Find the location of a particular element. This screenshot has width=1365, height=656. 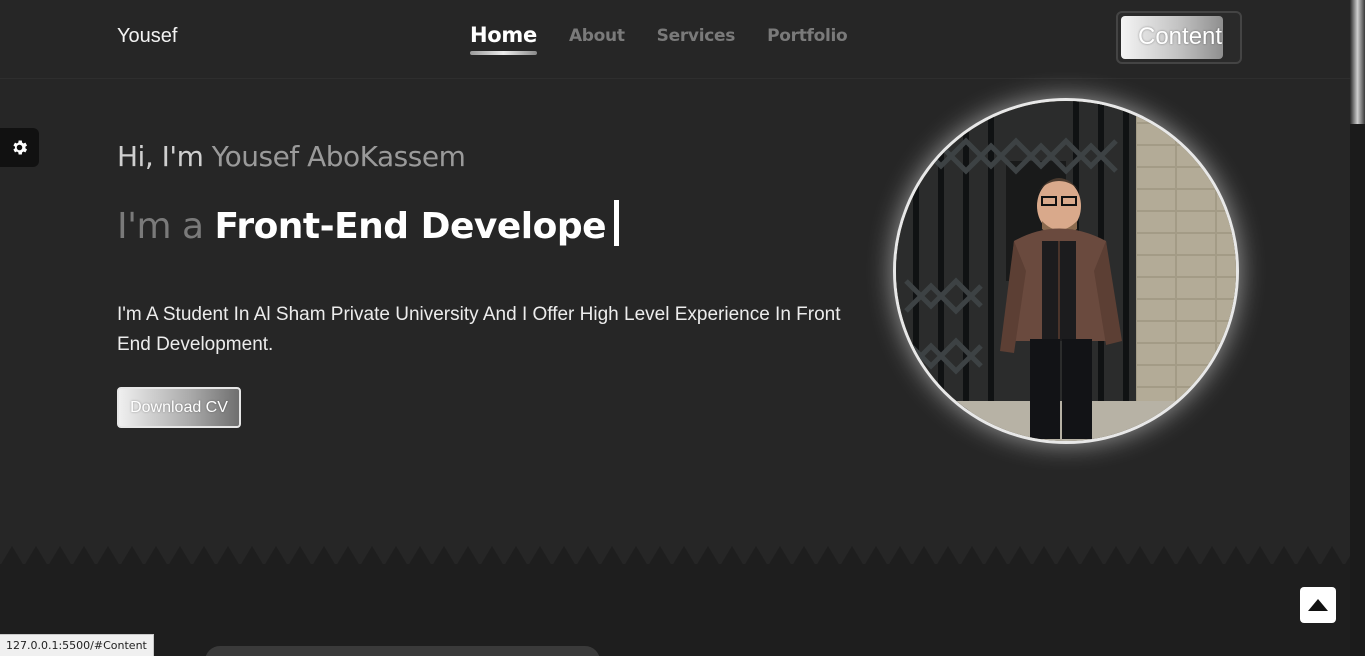

scrollbar-thumb is located at coordinates (1357, 62).